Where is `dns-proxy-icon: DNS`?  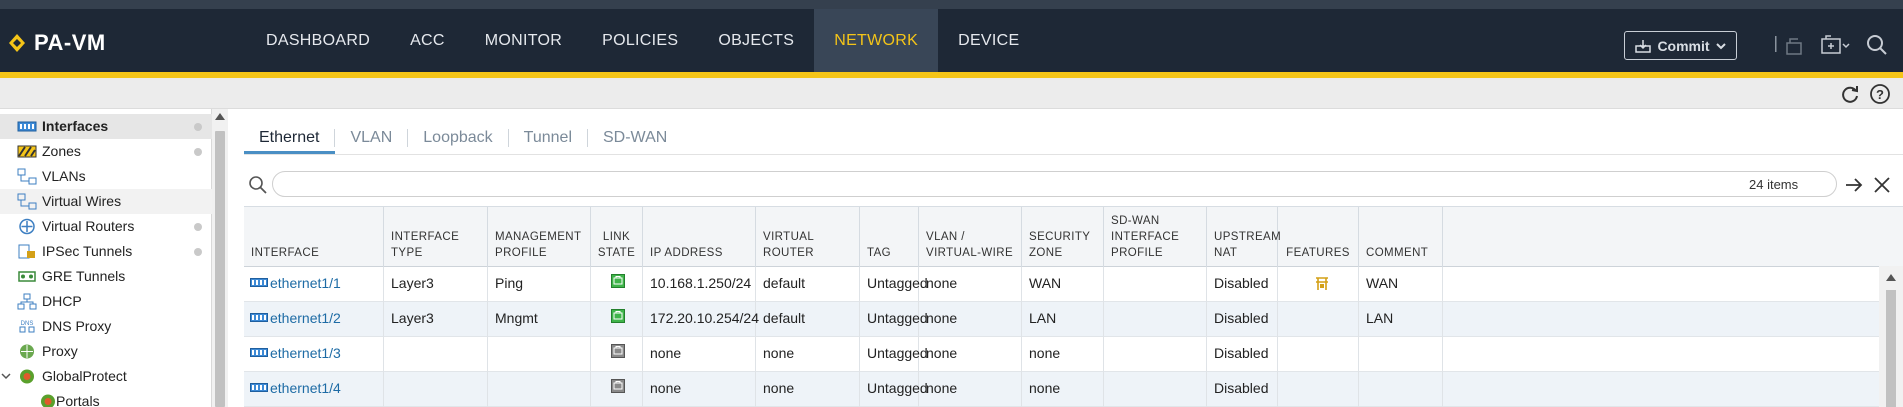 dns-proxy-icon: DNS is located at coordinates (27, 327).